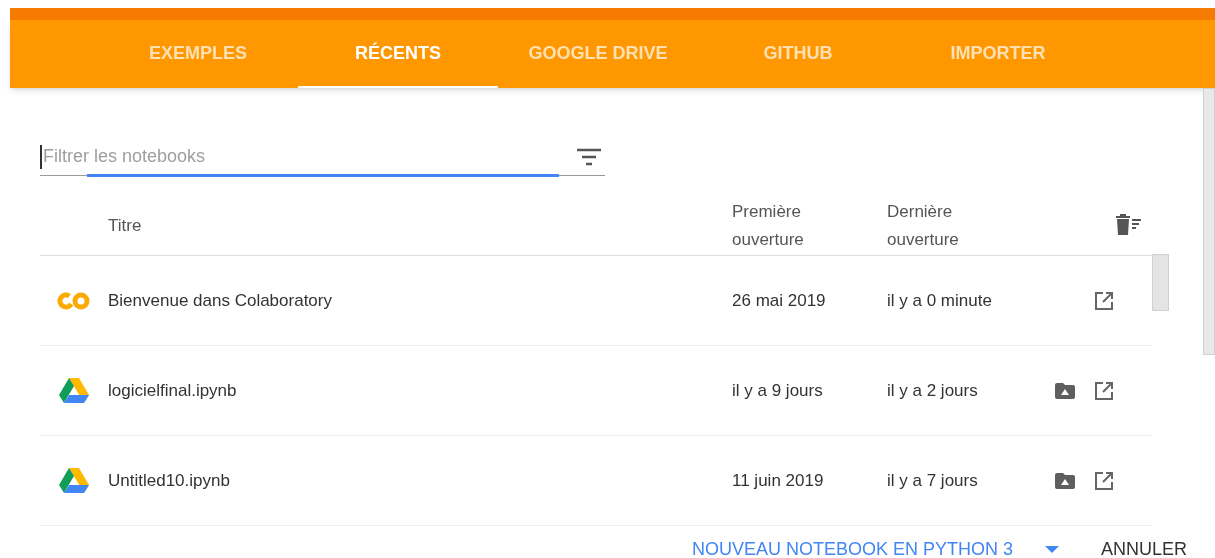 This screenshot has width=1215, height=558. I want to click on notebook-title: Untitled10.ipynb, so click(169, 480).